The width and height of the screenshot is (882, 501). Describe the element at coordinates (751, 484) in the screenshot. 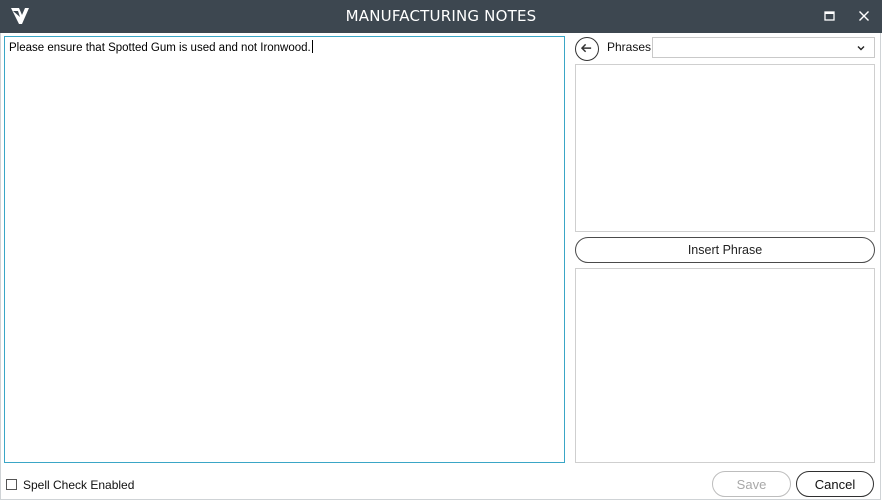

I see `save-button: Save` at that location.